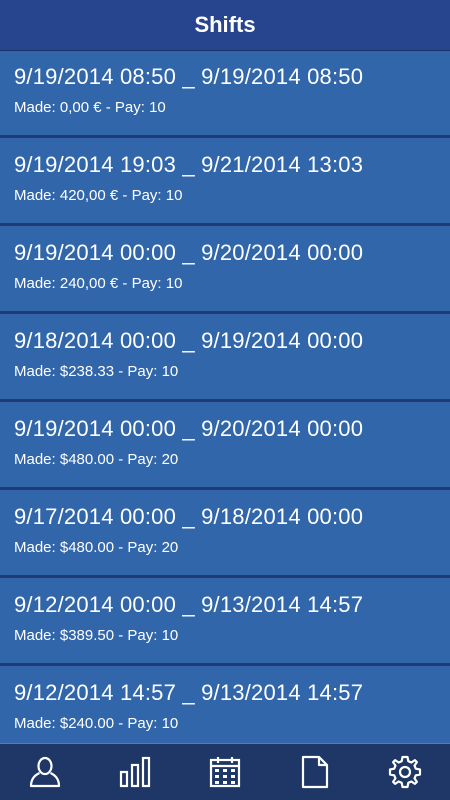 The height and width of the screenshot is (800, 450). I want to click on title-bar: Shifts, so click(225, 25).